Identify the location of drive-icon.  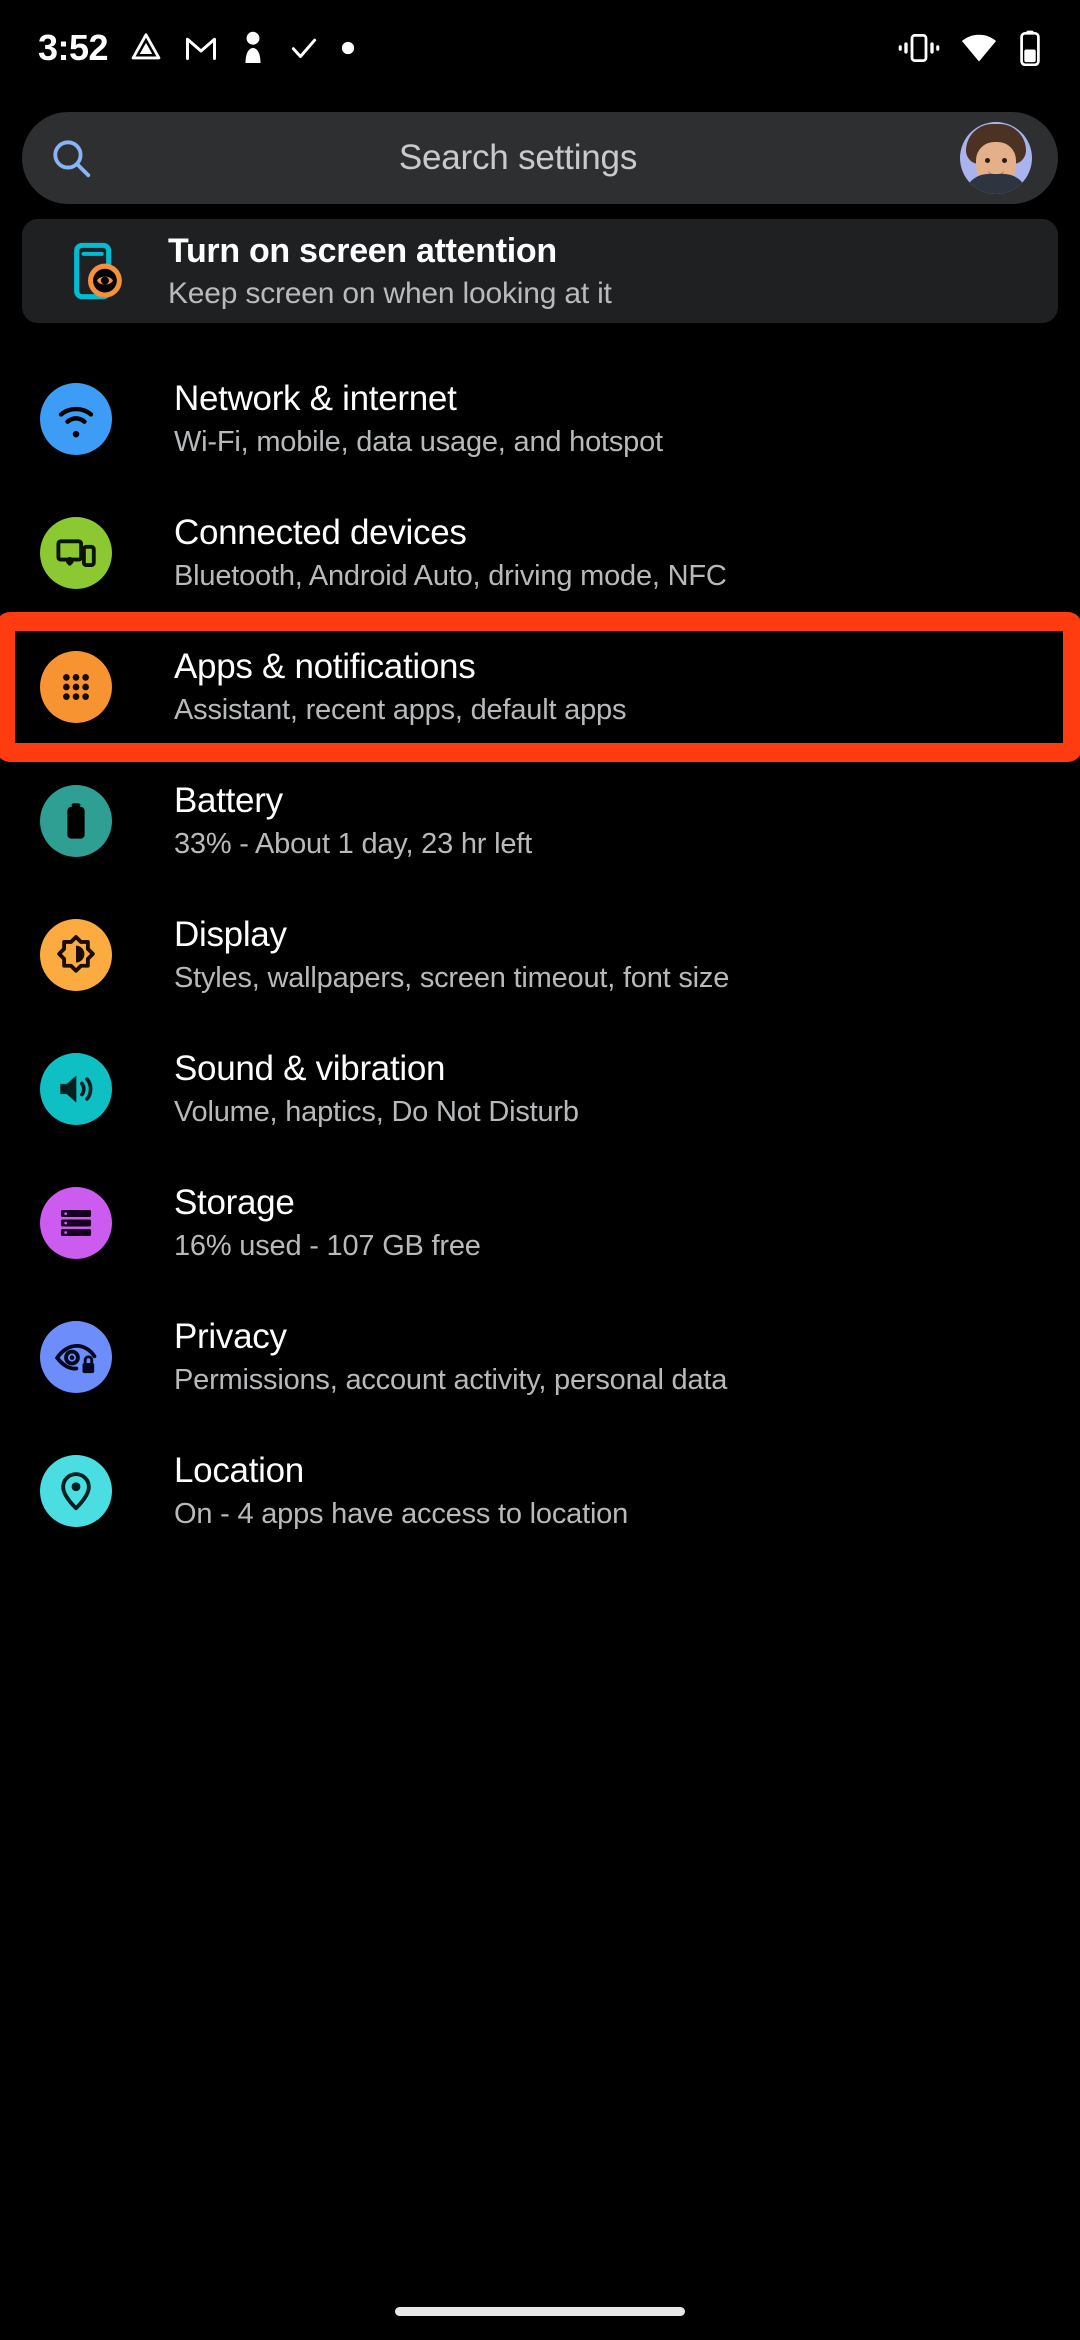
(146, 46).